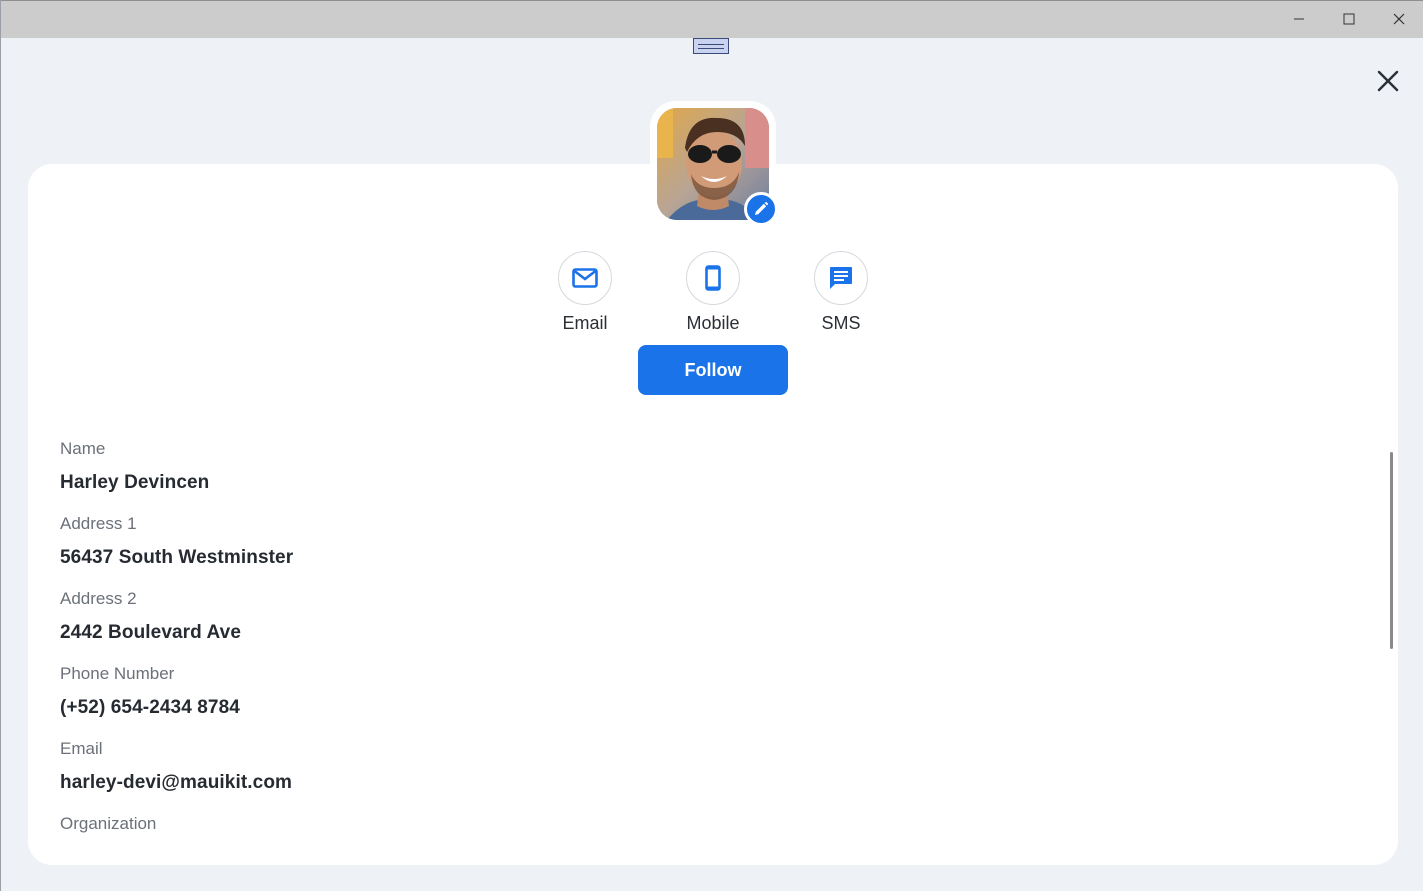  I want to click on scrollbar, so click(1391, 550).